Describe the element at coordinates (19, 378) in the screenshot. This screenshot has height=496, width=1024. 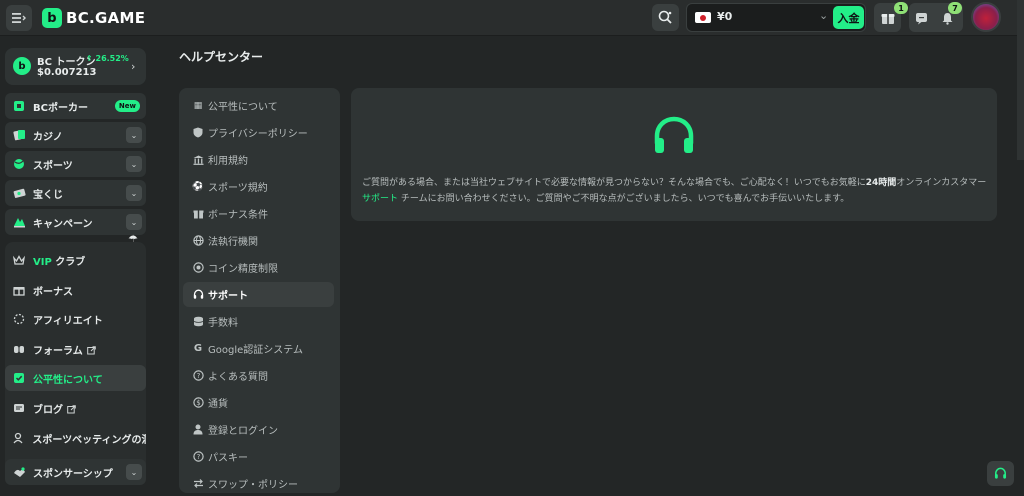
I see `fairness-icon` at that location.